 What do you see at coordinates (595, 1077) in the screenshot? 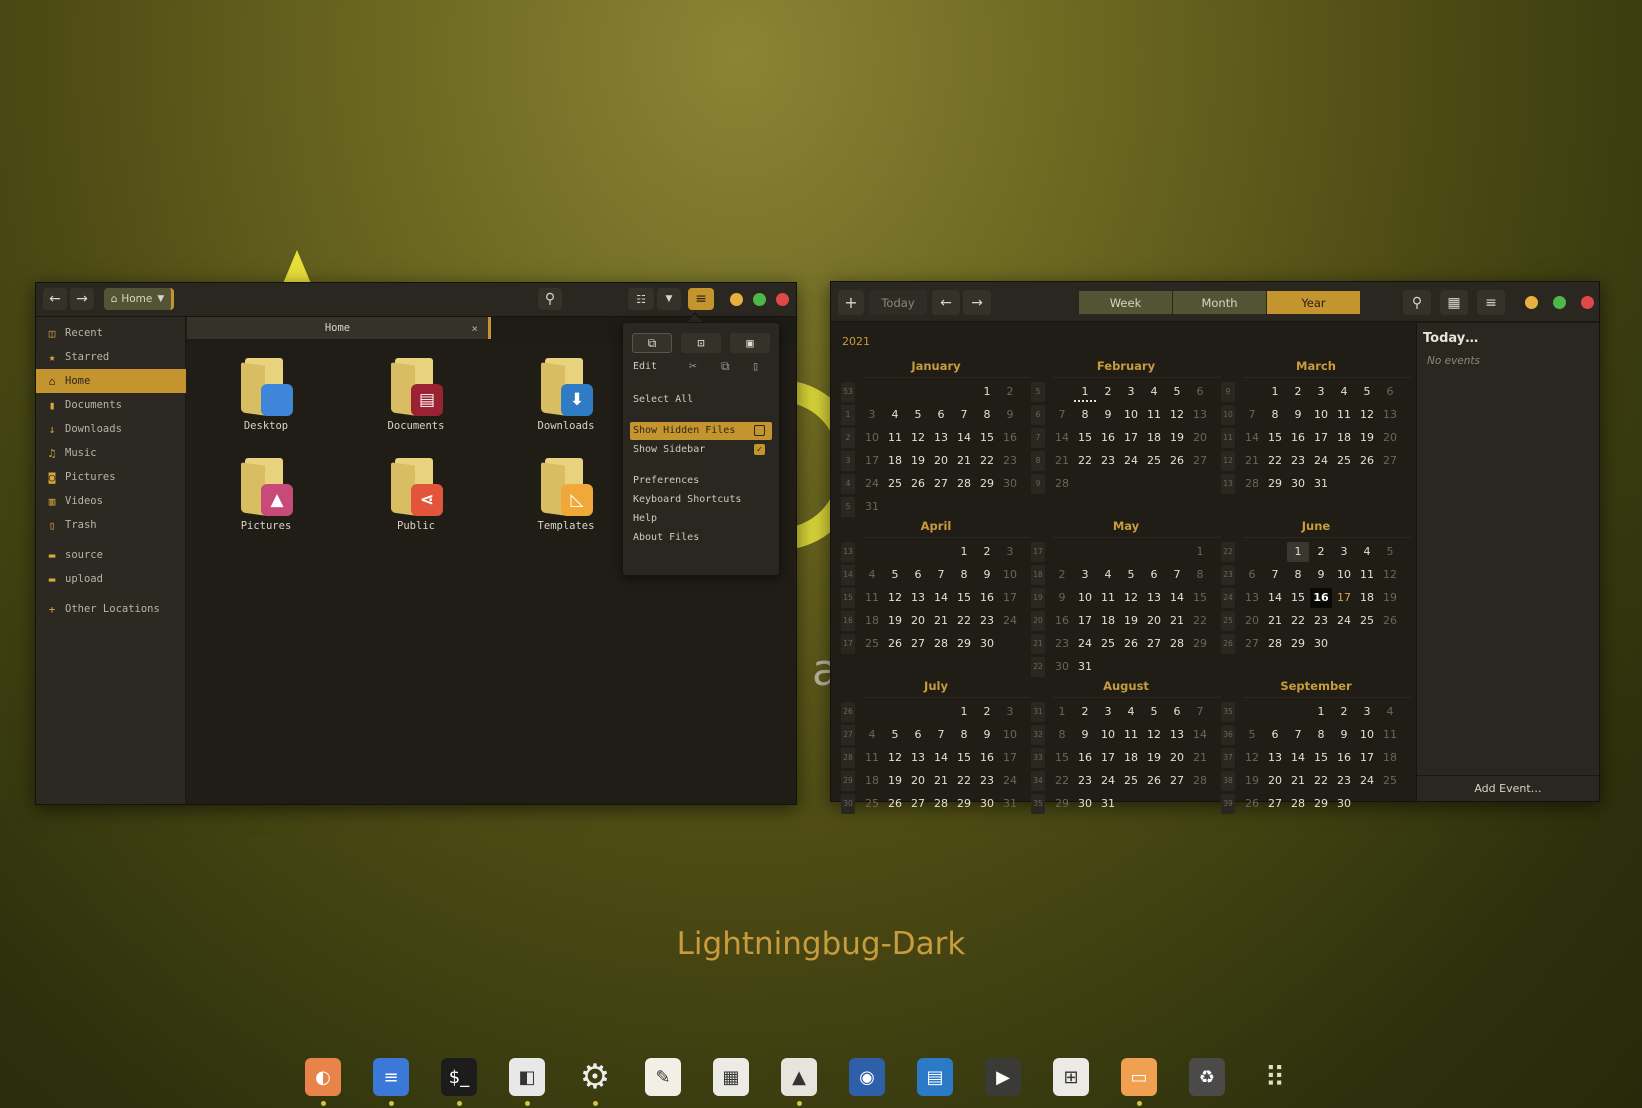
I see `dock-settings-icon: ⚙` at bounding box center [595, 1077].